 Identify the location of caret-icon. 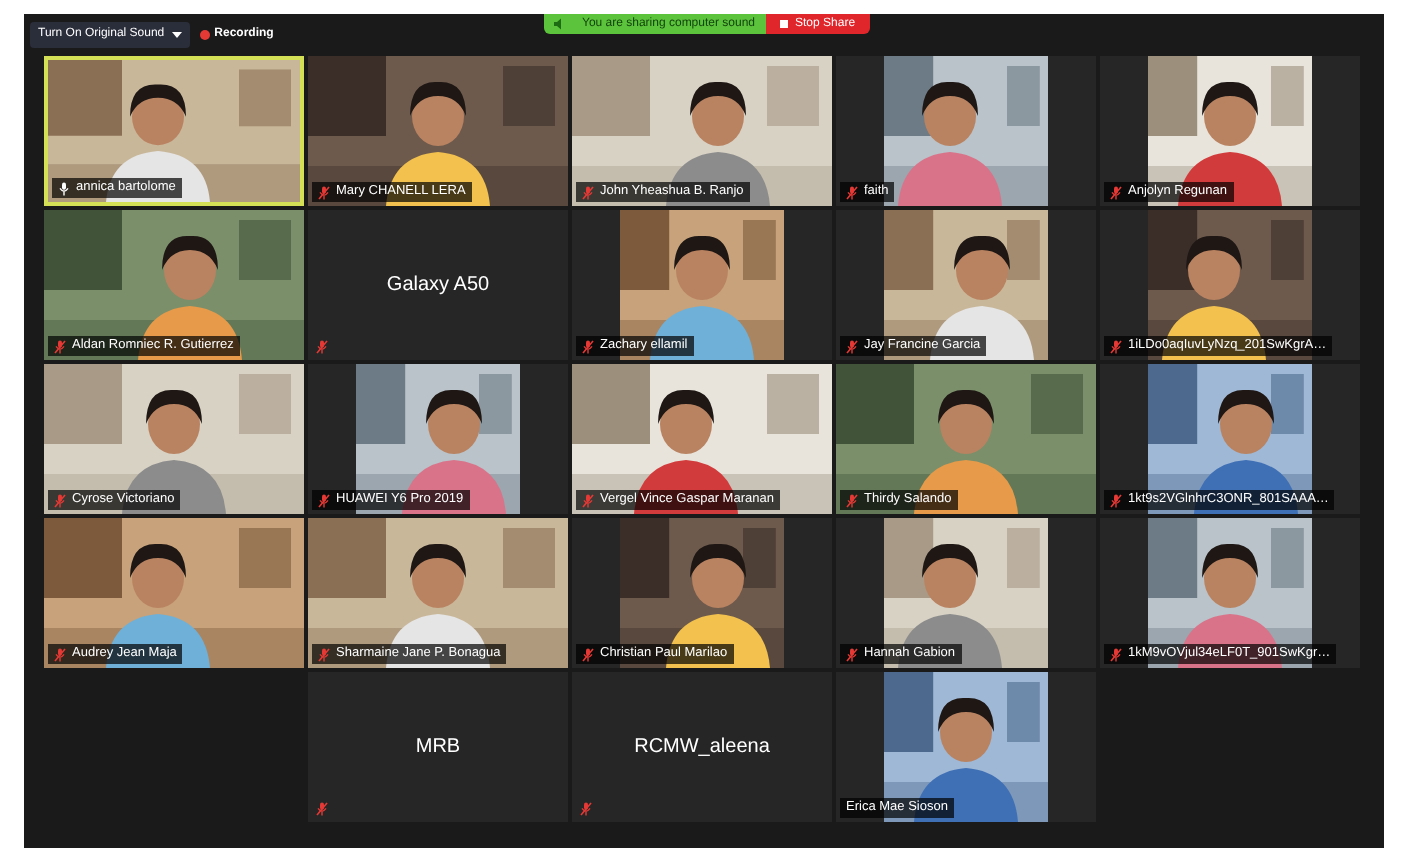
(177, 35).